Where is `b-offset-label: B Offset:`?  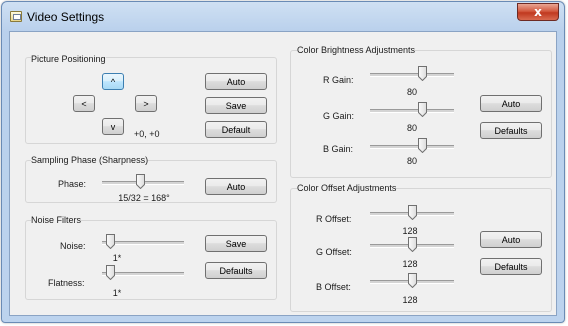 b-offset-label: B Offset: is located at coordinates (333, 287).